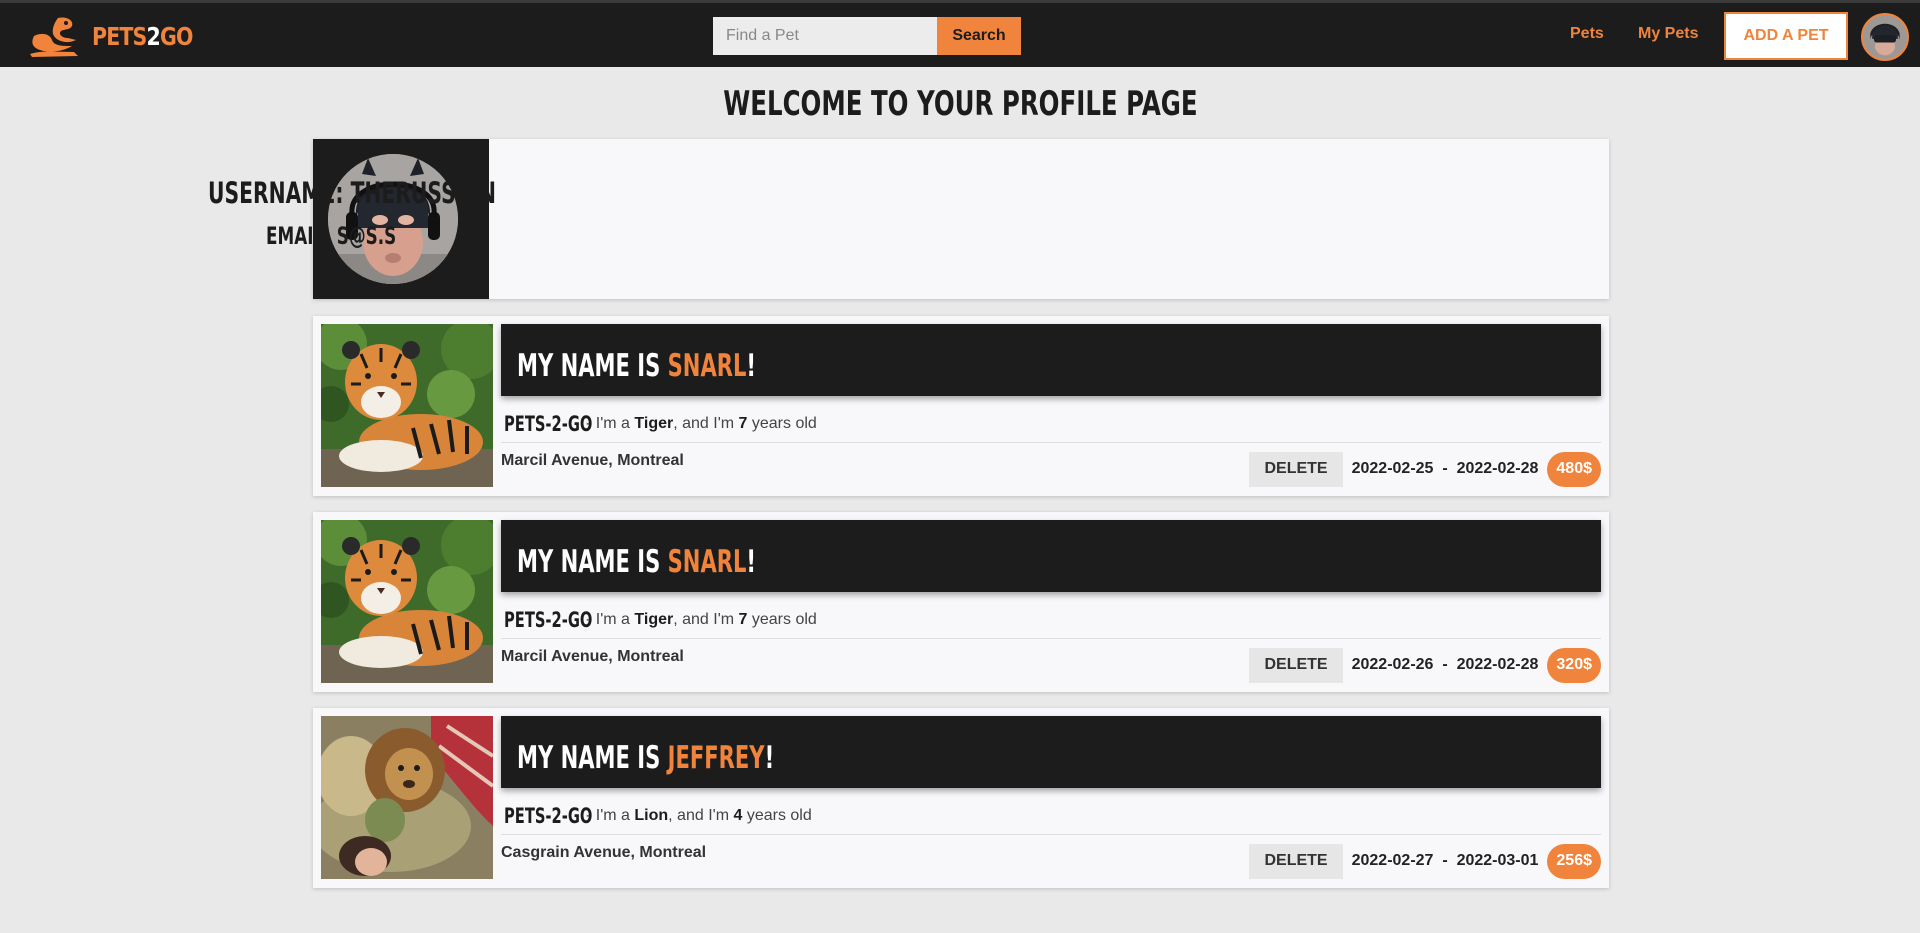 The image size is (1920, 933). What do you see at coordinates (825, 36) in the screenshot?
I see `search-input` at bounding box center [825, 36].